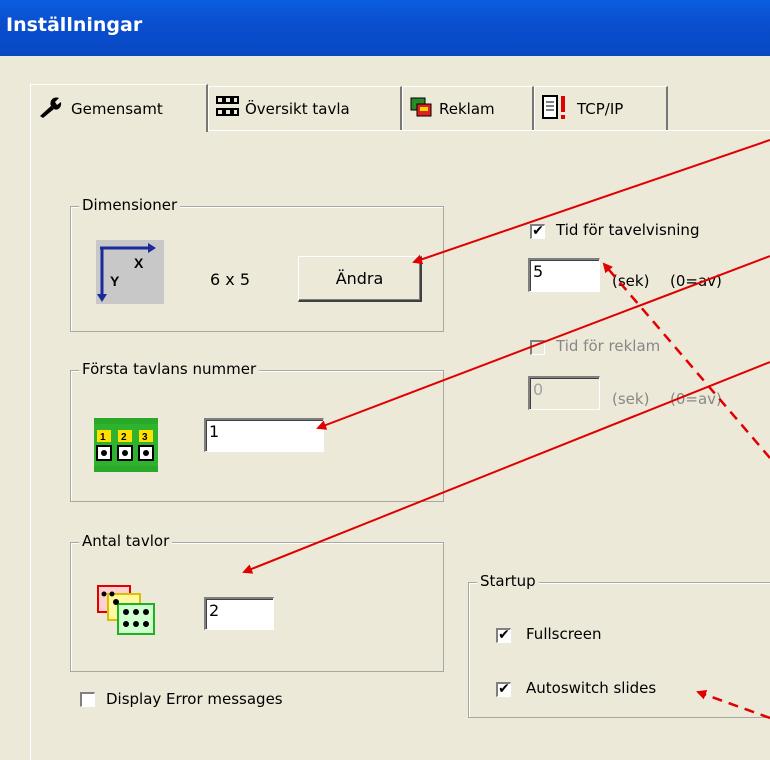  I want to click on tab-reklam: Reklam, so click(468, 108).